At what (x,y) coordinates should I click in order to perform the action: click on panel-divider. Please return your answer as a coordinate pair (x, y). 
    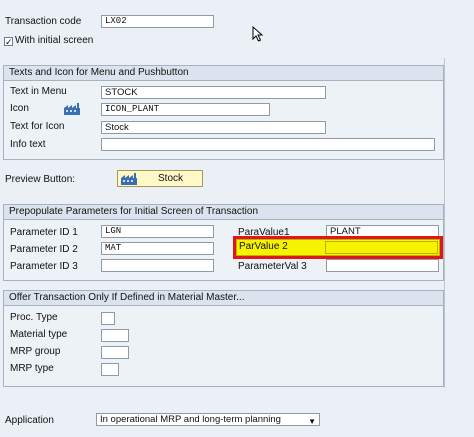
    Looking at the image, I should click on (444, 223).